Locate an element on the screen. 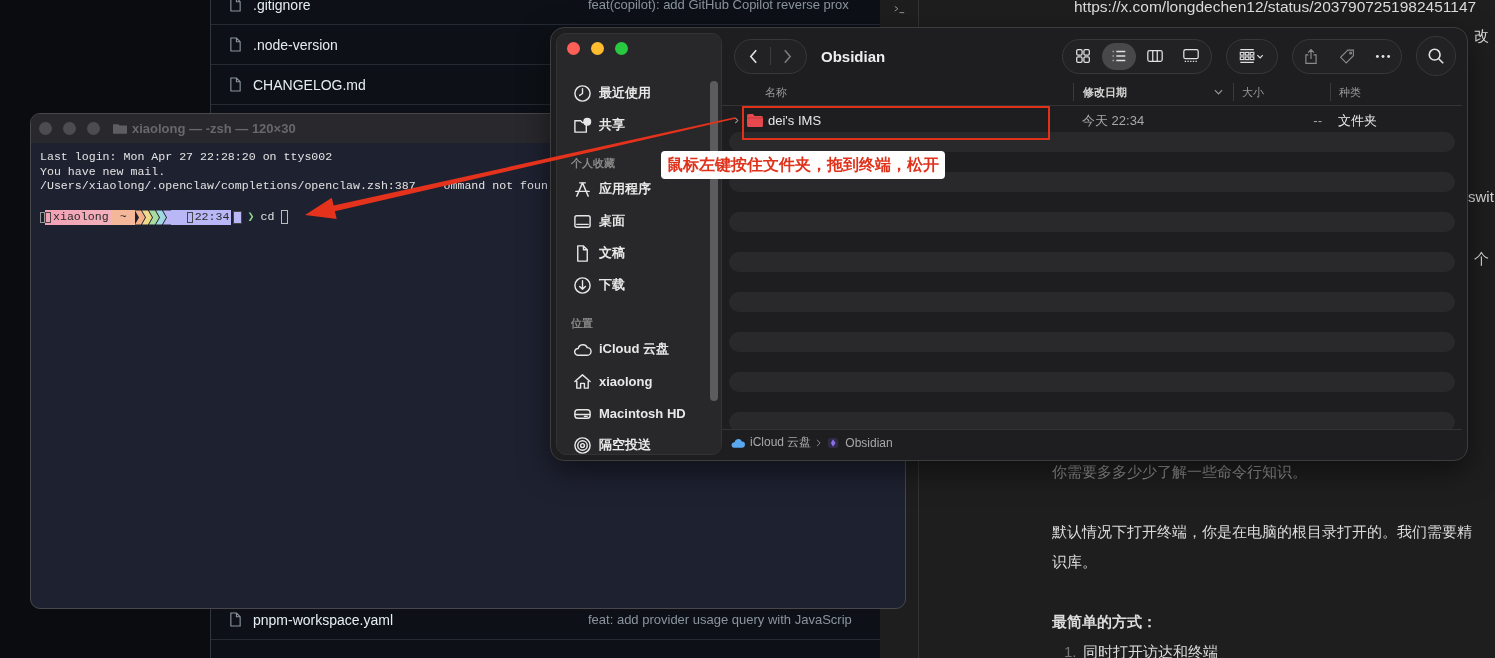 Image resolution: width=1495 pixels, height=658 pixels. gallery-icon is located at coordinates (1191, 56).